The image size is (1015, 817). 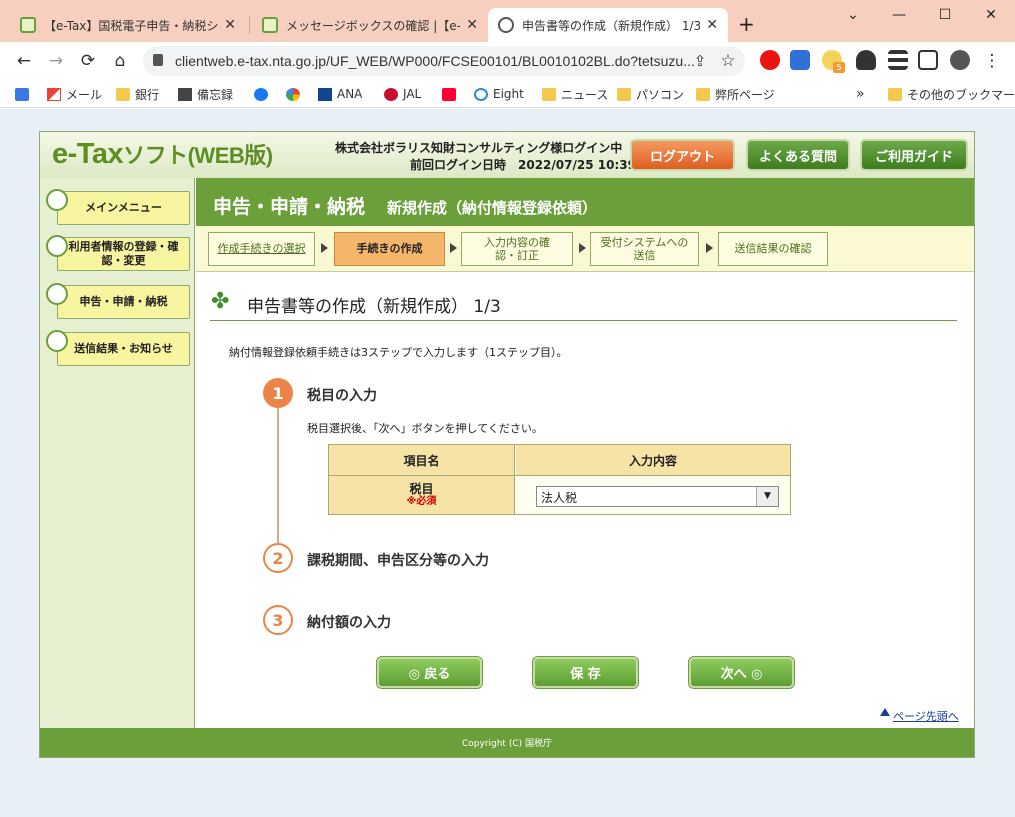 I want to click on page-top-link: ページ先頭へ, so click(x=926, y=716).